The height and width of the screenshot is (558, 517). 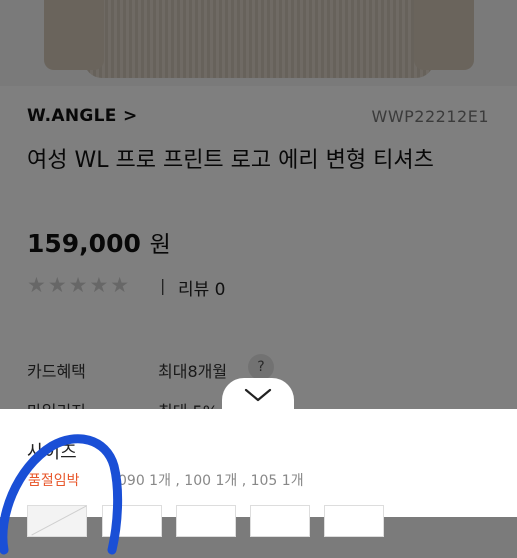 I want to click on sheet-collapse-handle, so click(x=258, y=395).